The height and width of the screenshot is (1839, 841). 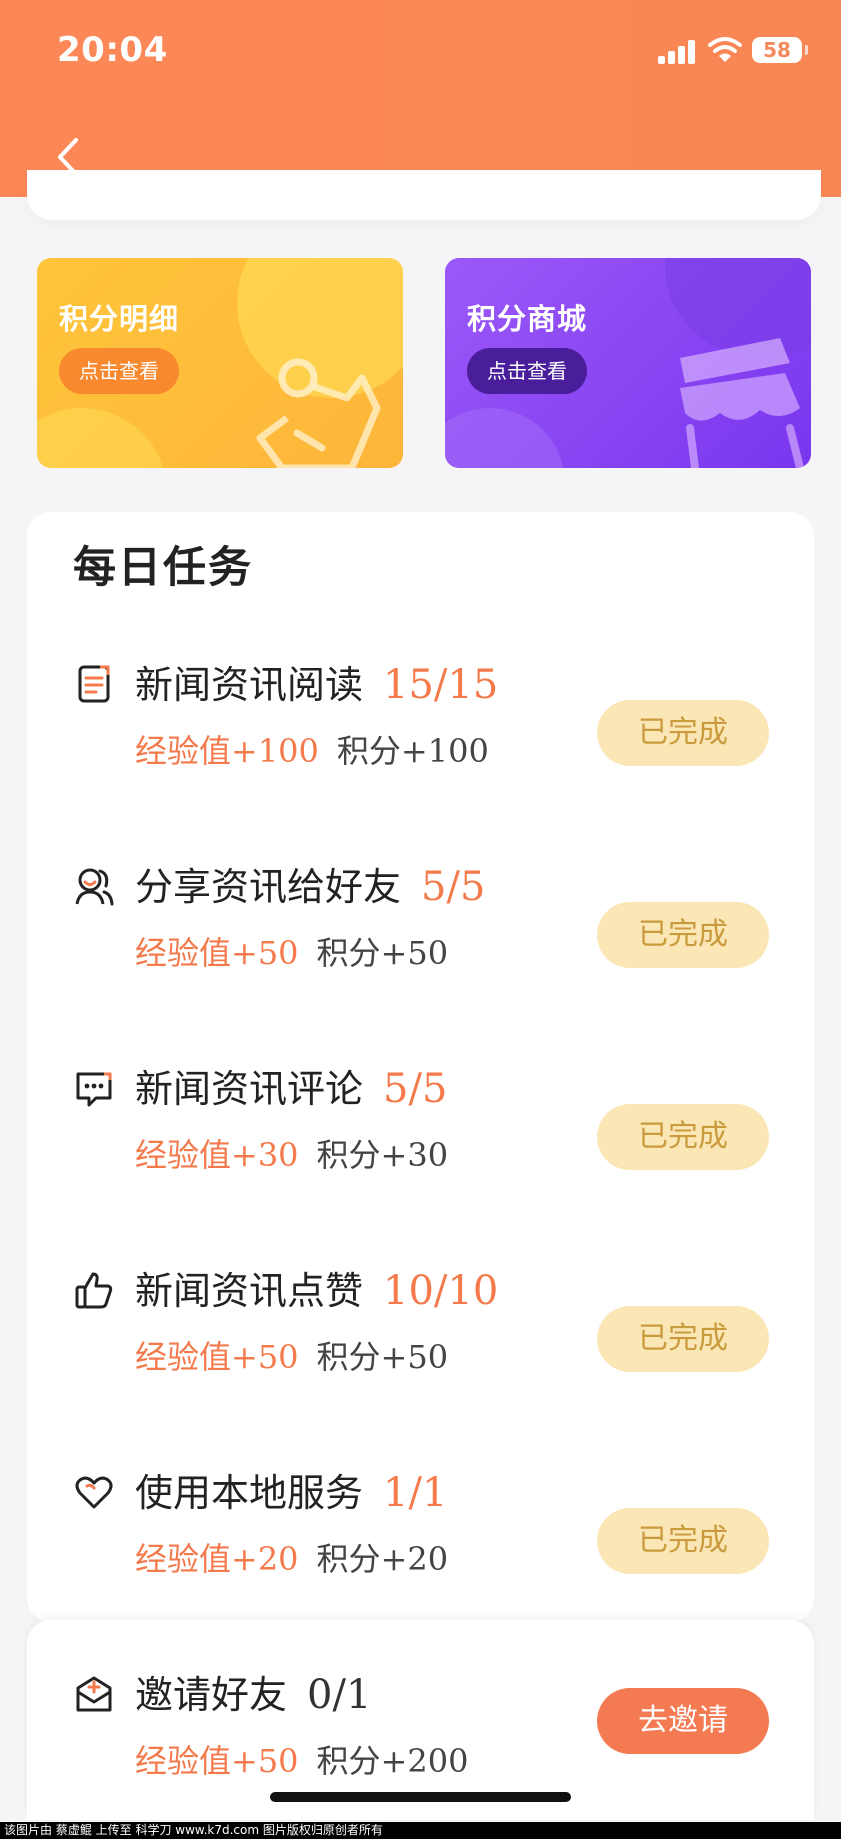 I want to click on task-name: 新闻资讯阅读 15/15, so click(x=317, y=685).